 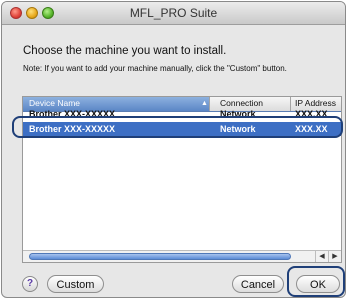 What do you see at coordinates (75, 284) in the screenshot?
I see `custom-button: Custom` at bounding box center [75, 284].